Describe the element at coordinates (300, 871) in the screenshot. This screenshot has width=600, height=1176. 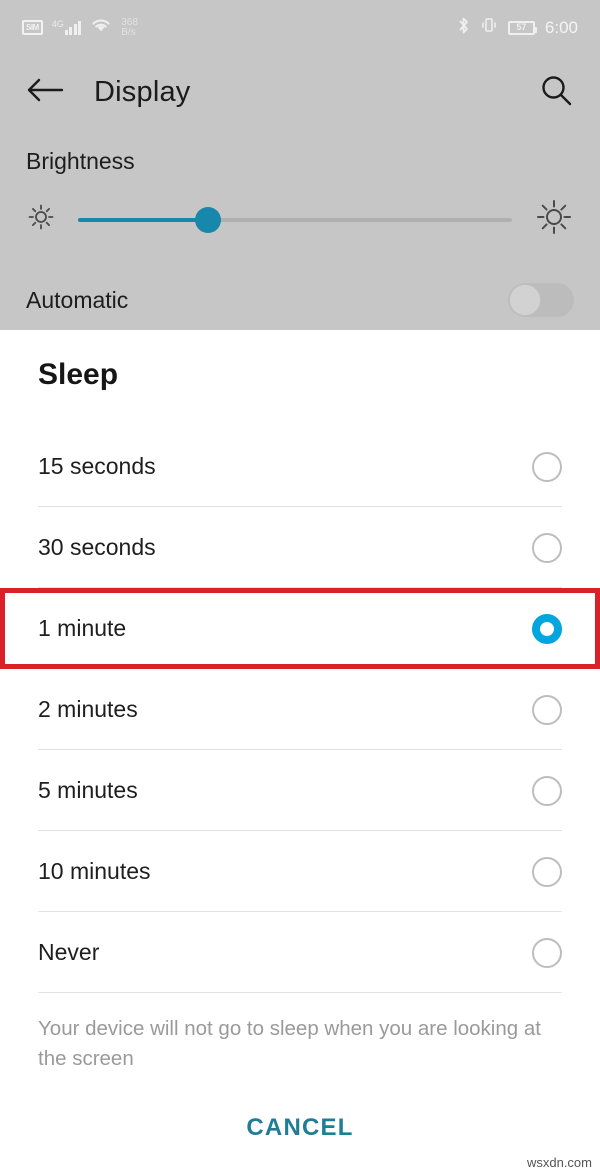
I see `option-row-10-minutes: 10 minutes` at that location.